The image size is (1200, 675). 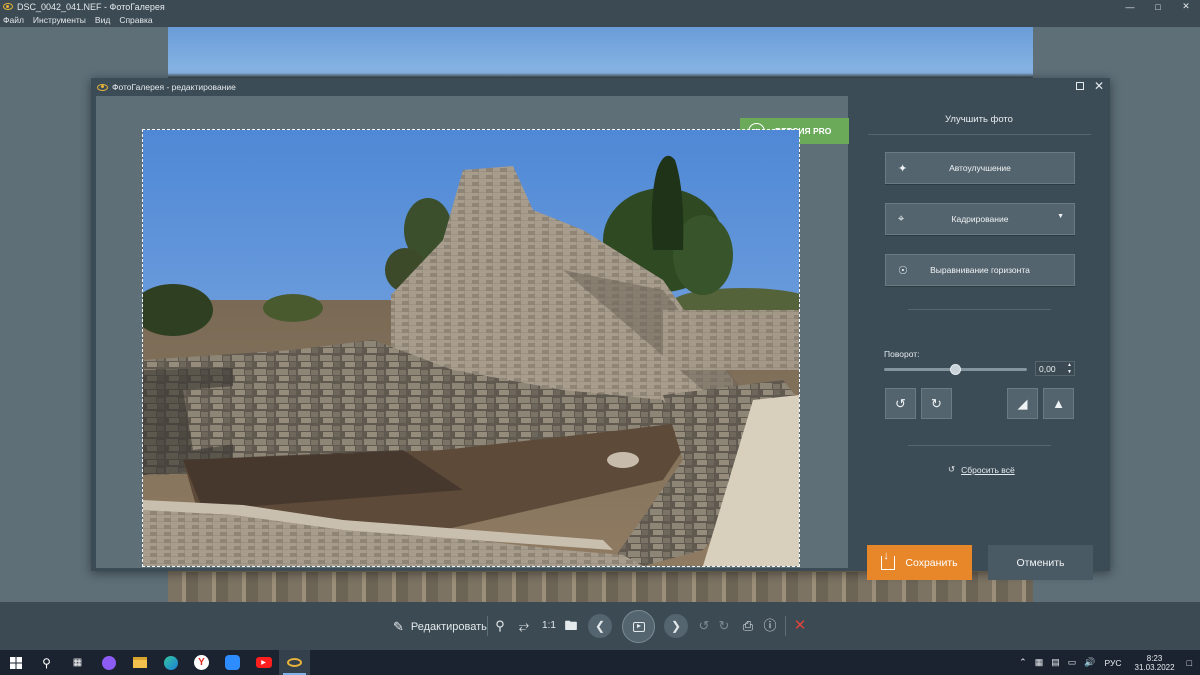 I want to click on auto-enhance-label: Автоулучшение, so click(x=980, y=168).